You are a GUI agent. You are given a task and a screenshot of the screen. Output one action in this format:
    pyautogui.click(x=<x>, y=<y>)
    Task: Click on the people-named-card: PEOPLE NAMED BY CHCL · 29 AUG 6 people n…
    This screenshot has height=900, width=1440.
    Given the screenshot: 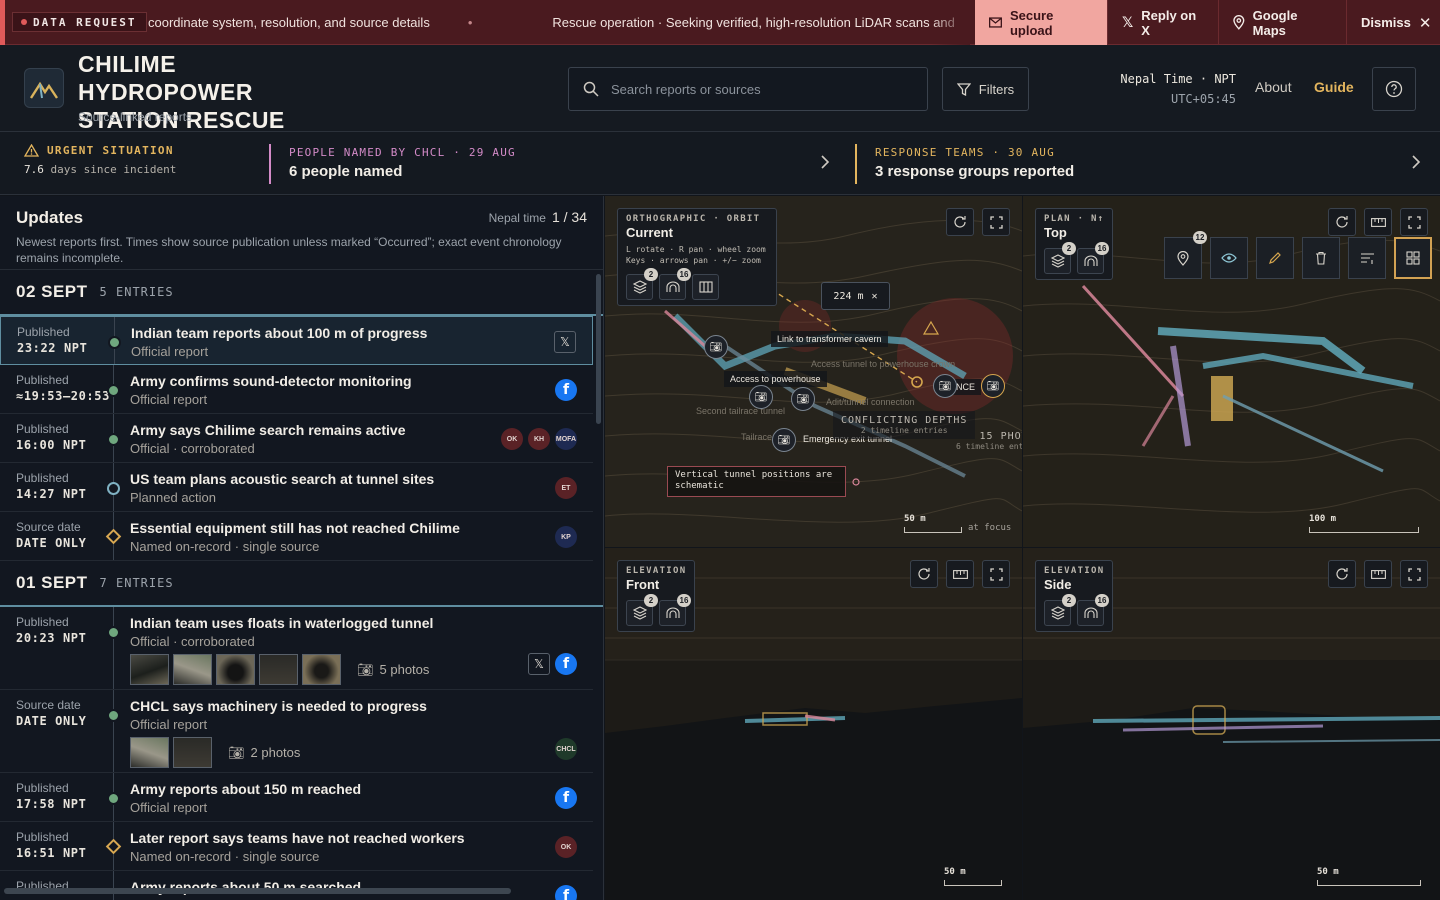 What is the action you would take?
    pyautogui.click(x=556, y=164)
    